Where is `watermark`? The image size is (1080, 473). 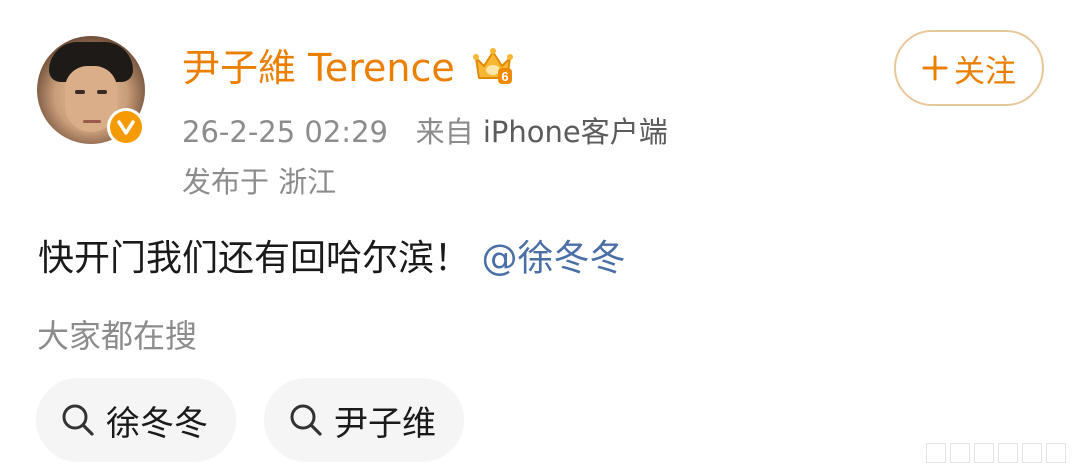 watermark is located at coordinates (996, 453).